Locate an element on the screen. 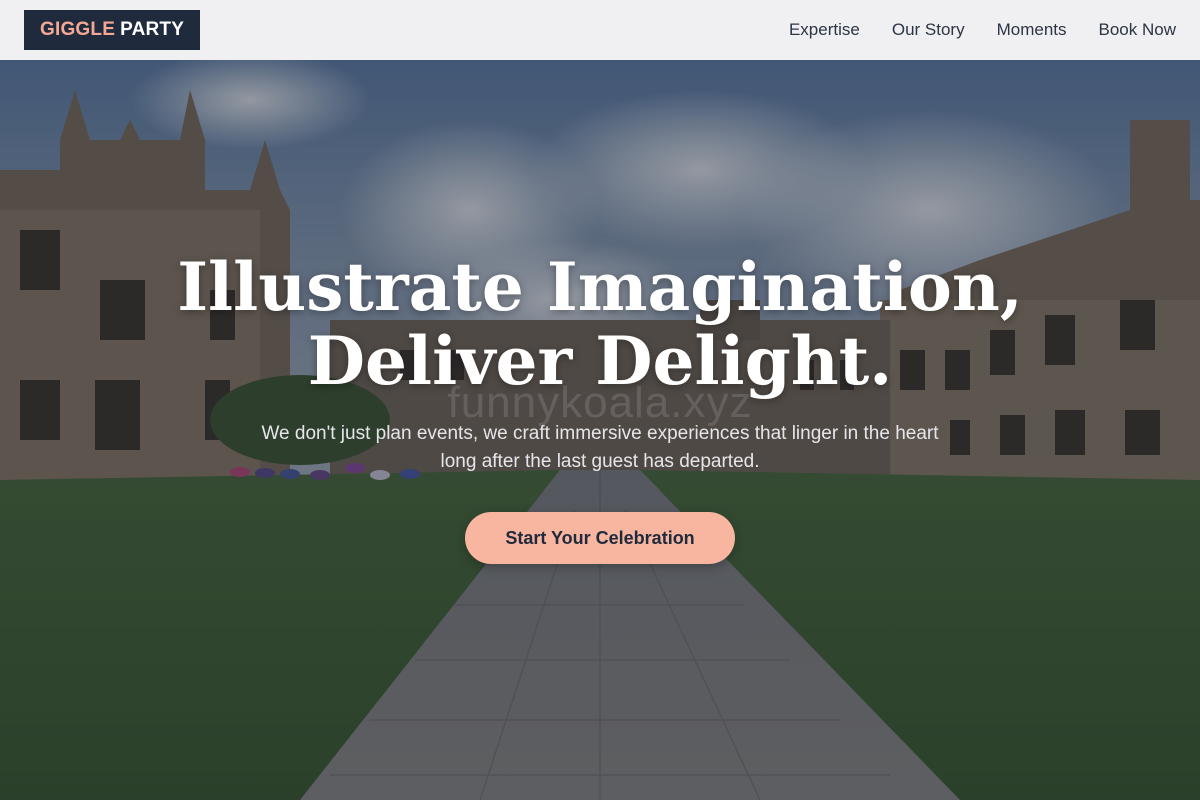 The height and width of the screenshot is (800, 1200). nav-link-our-story: Our Story is located at coordinates (928, 30).